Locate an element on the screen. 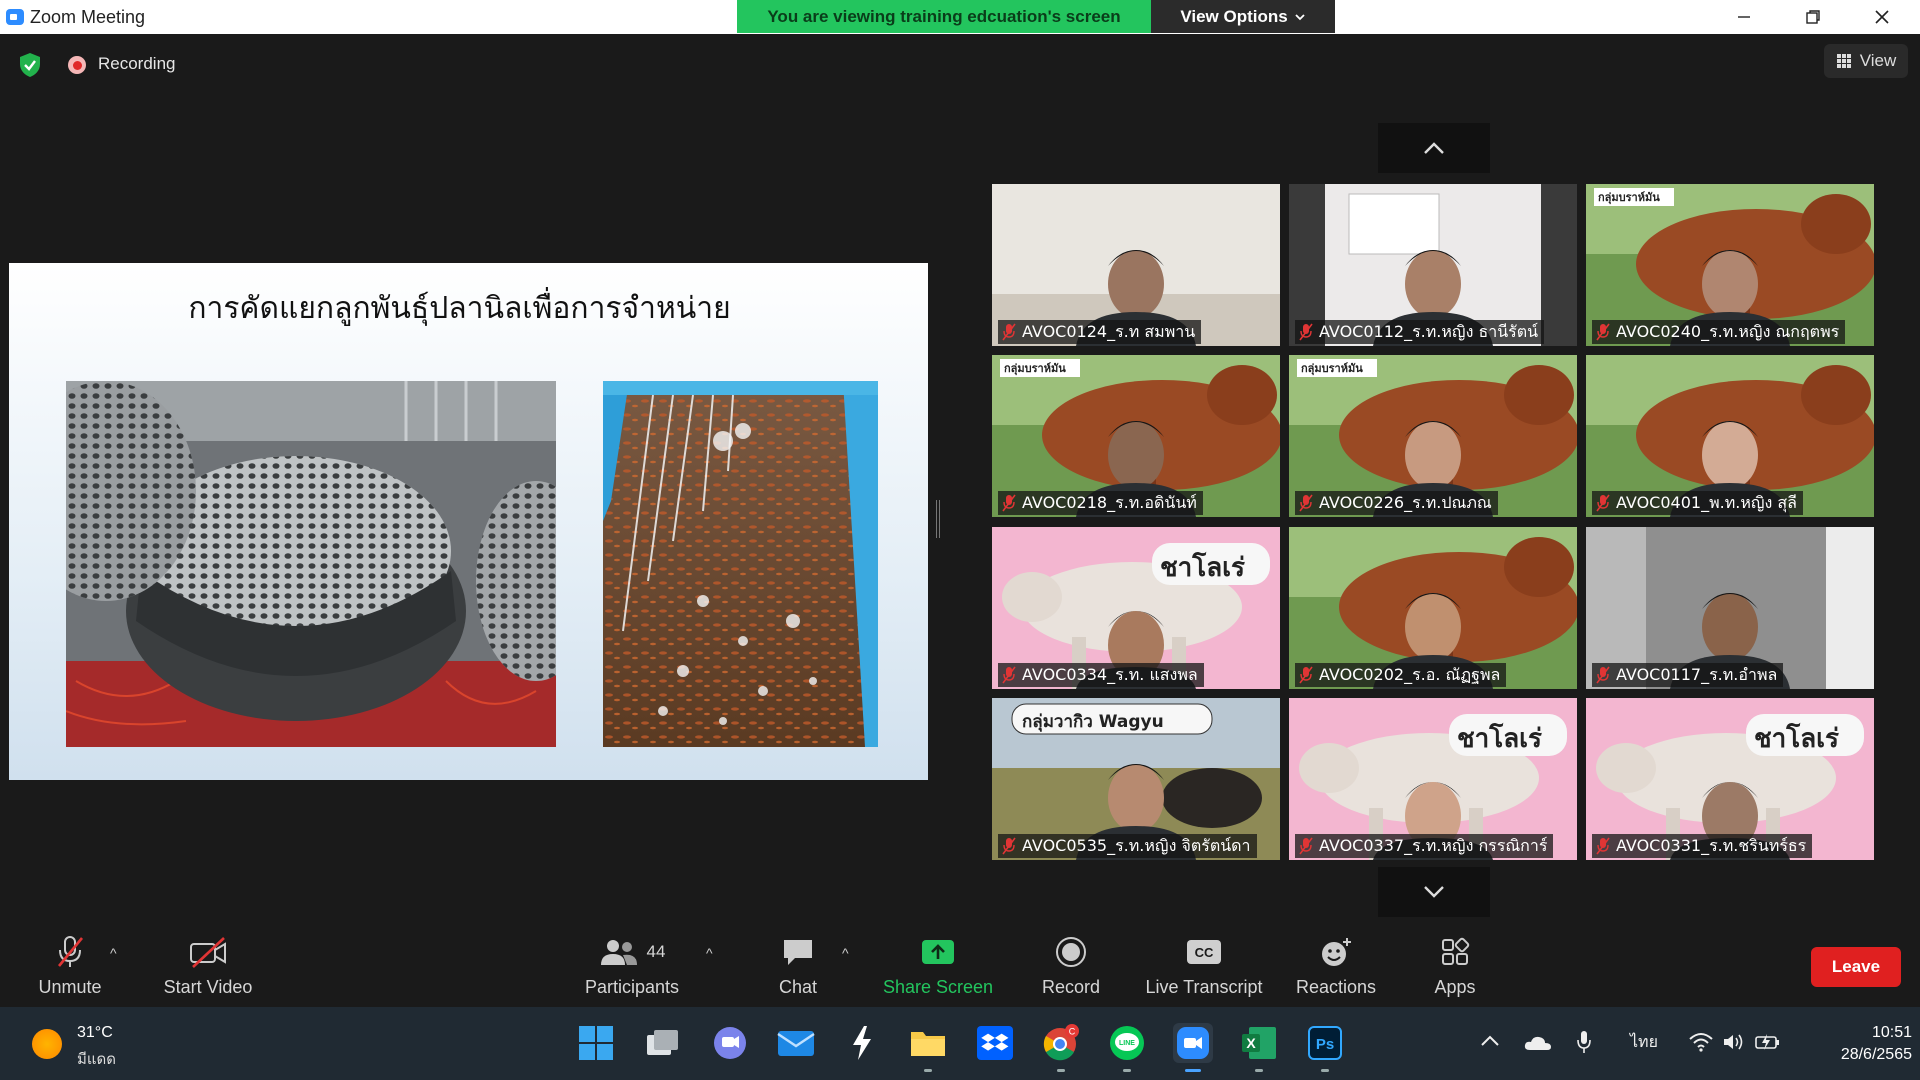 Image resolution: width=1920 pixels, height=1080 pixels. participant-tile: กลุ่มบราห์มัน AVOC0240_ร.ท.หญิง ณกฤตพร is located at coordinates (1730, 265).